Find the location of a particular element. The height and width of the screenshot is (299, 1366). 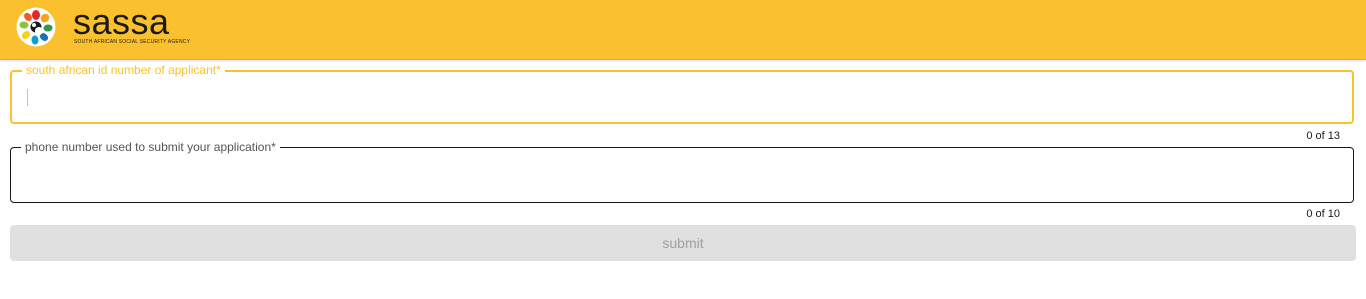

id-number-input is located at coordinates (679, 97).